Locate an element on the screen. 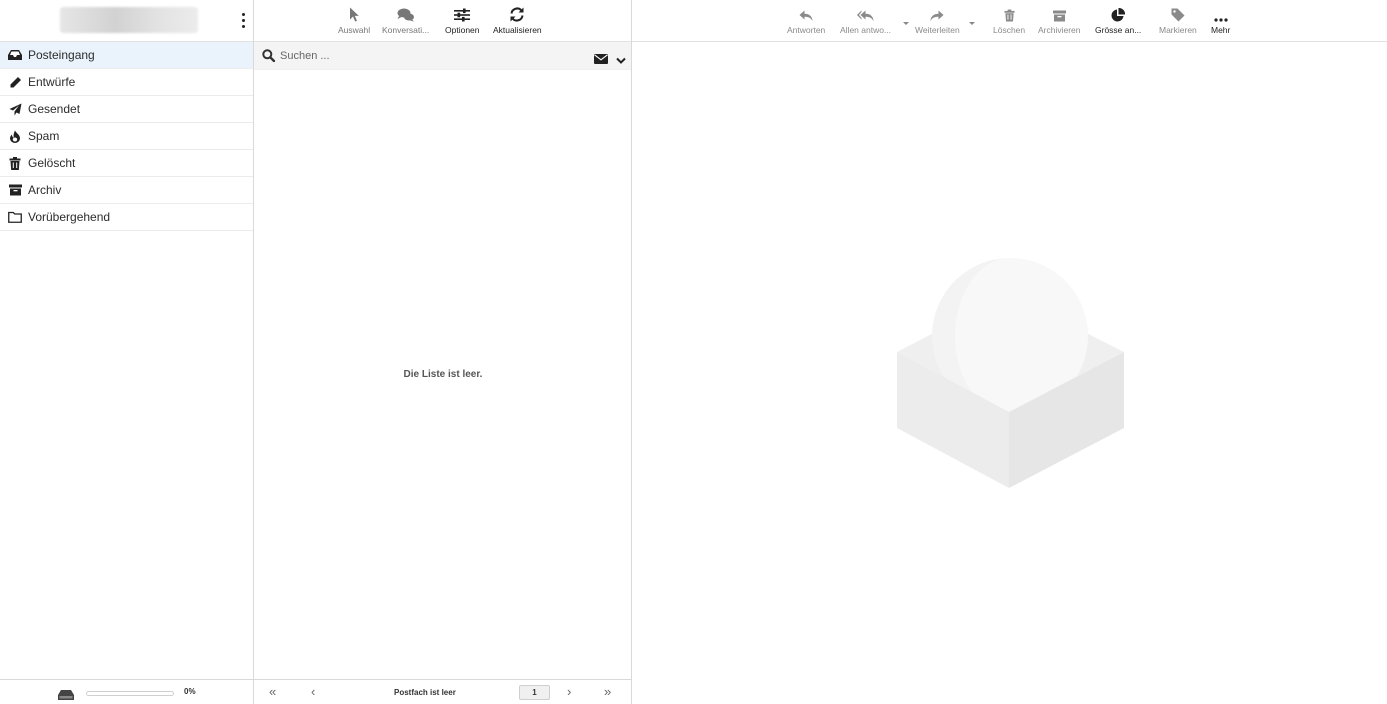 The width and height of the screenshot is (1387, 704). pie-chart-icon is located at coordinates (1118, 13).